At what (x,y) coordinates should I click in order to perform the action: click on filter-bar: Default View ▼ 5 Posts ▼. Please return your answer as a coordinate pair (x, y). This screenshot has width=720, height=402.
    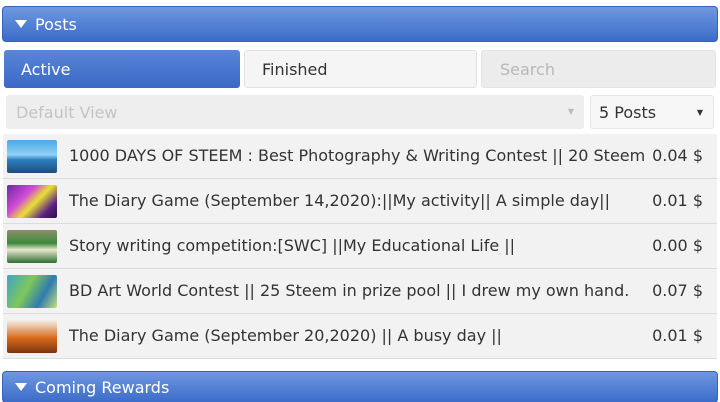
    Looking at the image, I should click on (360, 112).